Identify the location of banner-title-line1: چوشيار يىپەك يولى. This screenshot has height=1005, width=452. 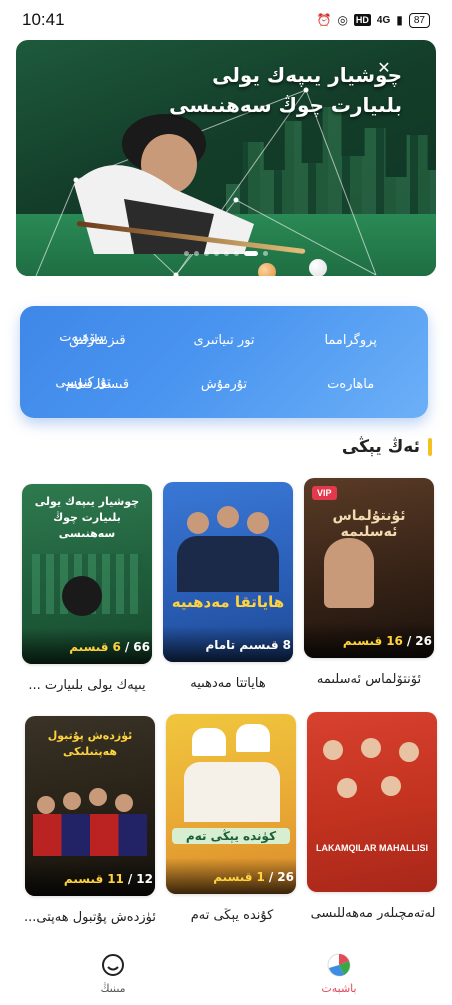
(307, 75).